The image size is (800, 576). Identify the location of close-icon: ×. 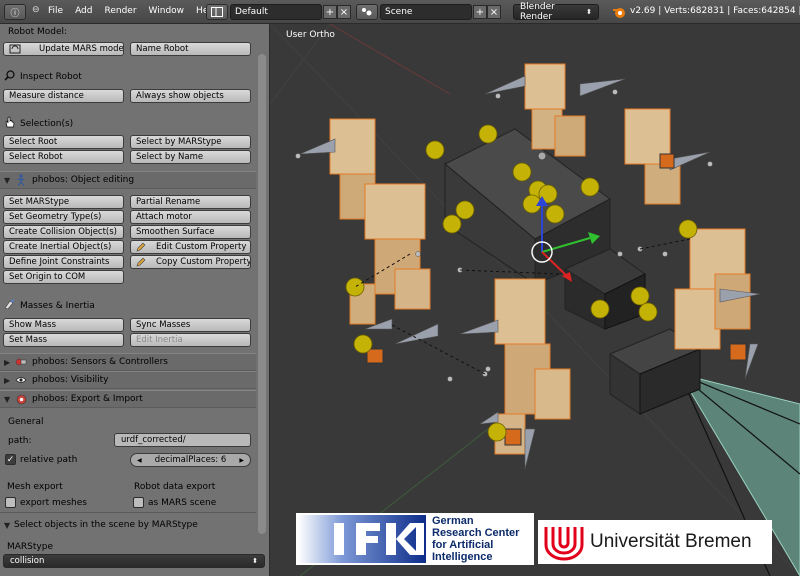
(494, 12).